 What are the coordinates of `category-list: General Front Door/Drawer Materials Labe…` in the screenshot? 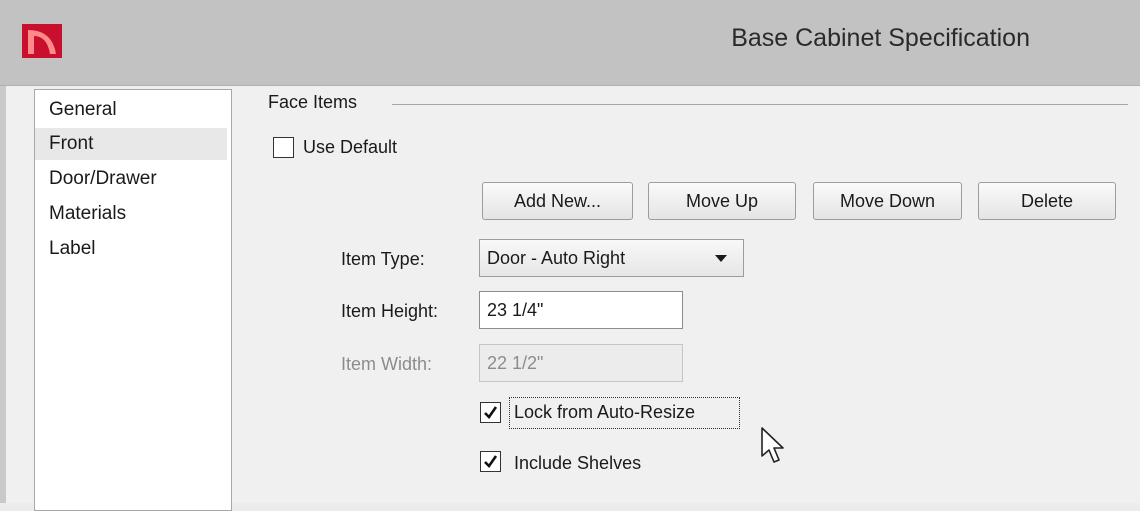 It's located at (133, 300).